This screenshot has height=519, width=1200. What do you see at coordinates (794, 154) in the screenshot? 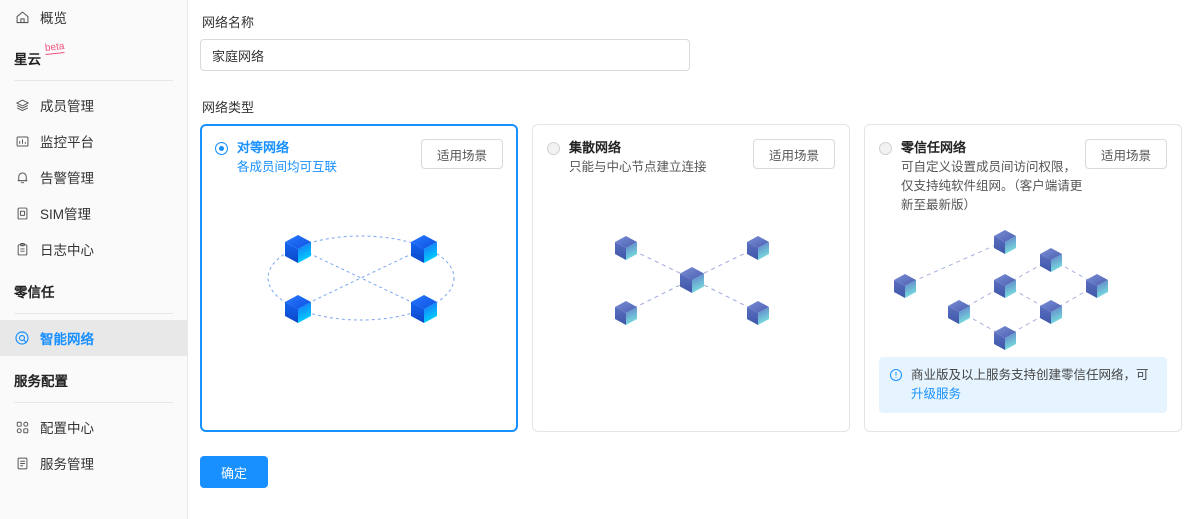
I see `scene-button-hub: 适用场景` at bounding box center [794, 154].